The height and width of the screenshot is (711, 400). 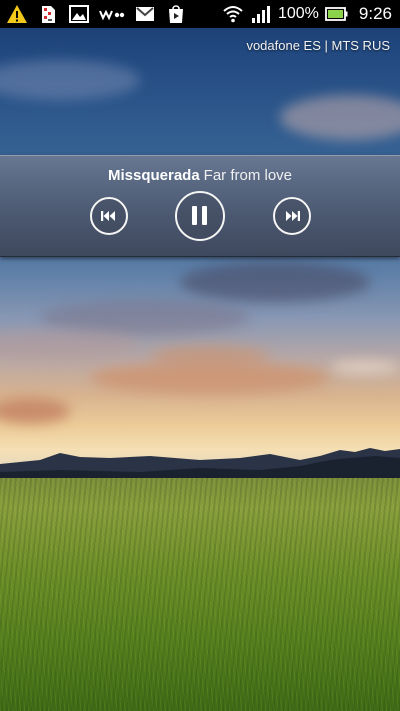 What do you see at coordinates (96, 14) in the screenshot?
I see `notification-area` at bounding box center [96, 14].